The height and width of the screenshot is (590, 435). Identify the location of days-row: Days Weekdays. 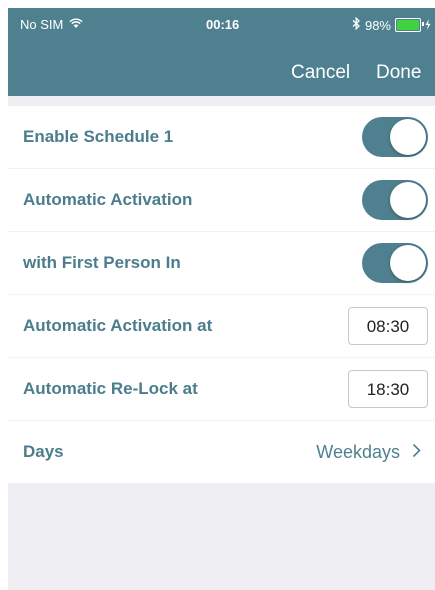
(221, 452).